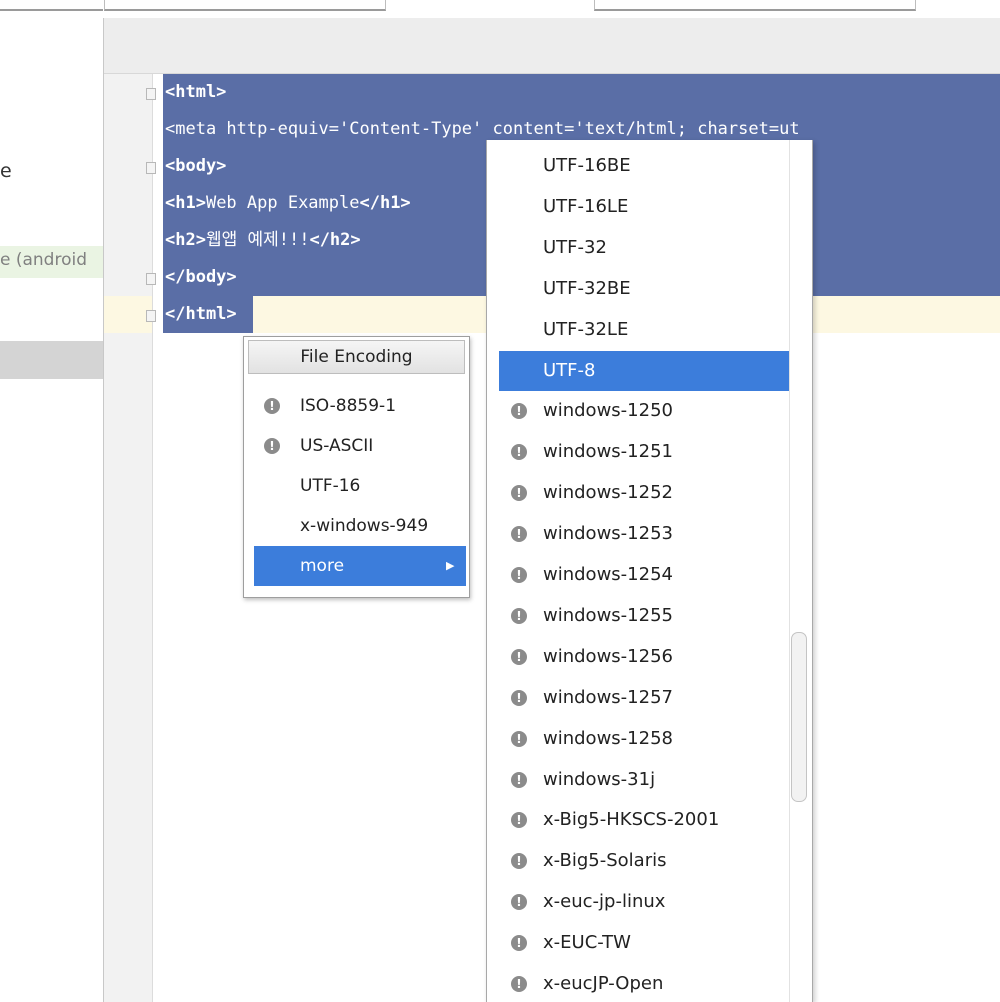  What do you see at coordinates (631, 820) in the screenshot?
I see `encoding-submenu-label: x-Big5-HKSCS-2001` at bounding box center [631, 820].